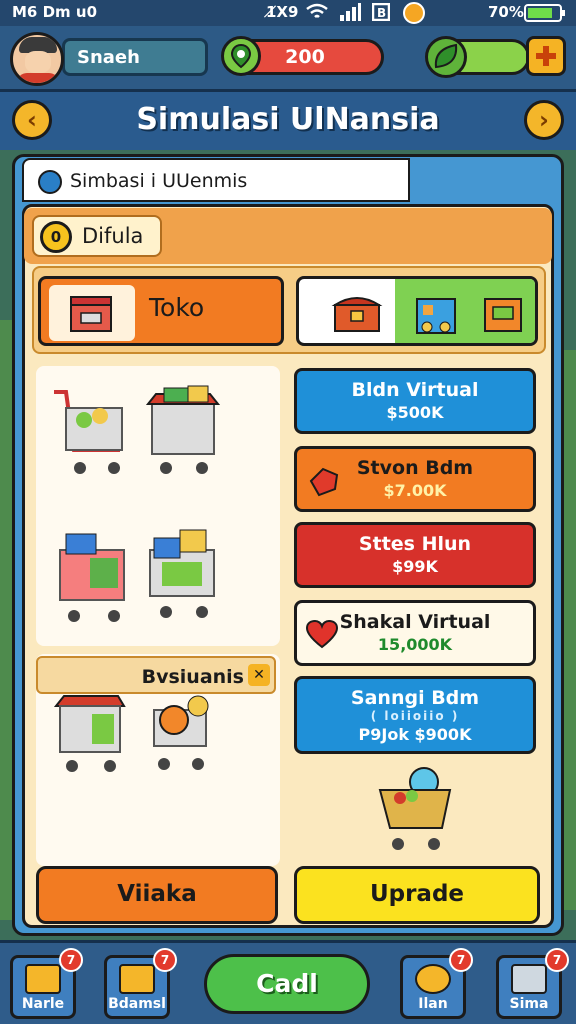  What do you see at coordinates (113, 236) in the screenshot?
I see `tab-label: Difula` at bounding box center [113, 236].